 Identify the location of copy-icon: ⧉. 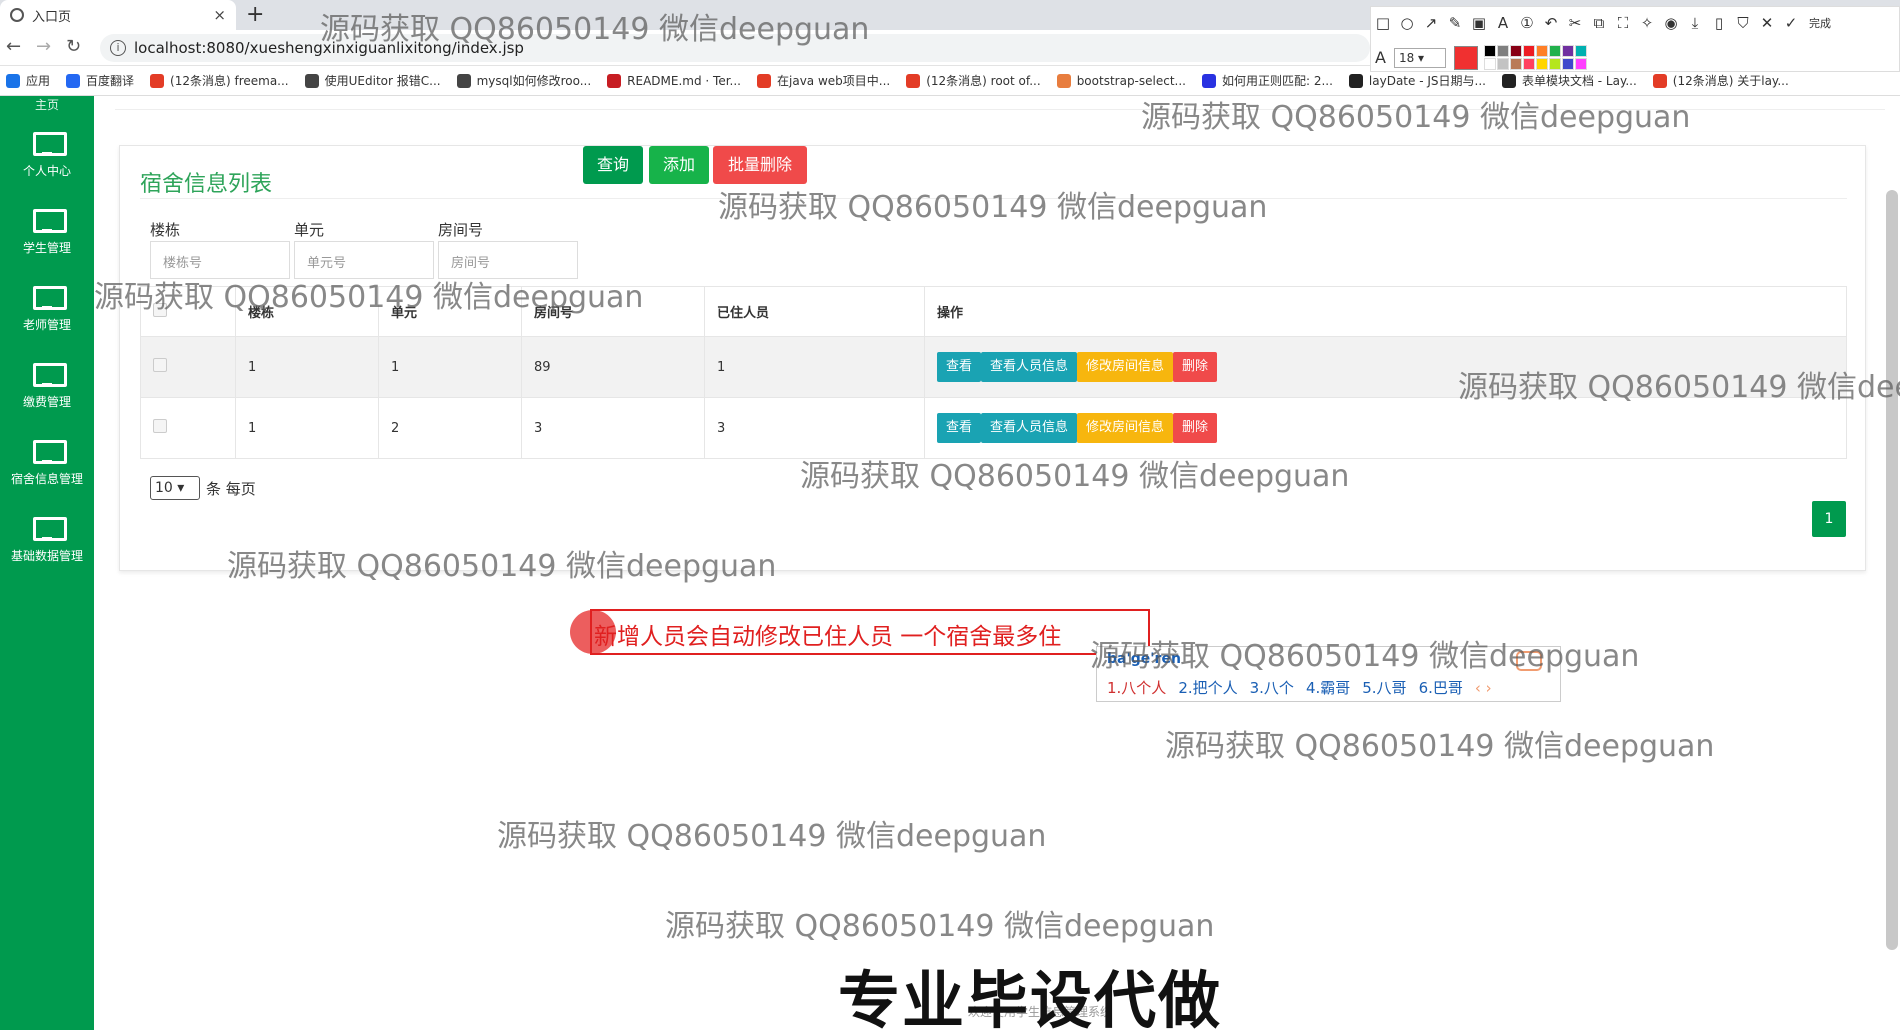
(1599, 23).